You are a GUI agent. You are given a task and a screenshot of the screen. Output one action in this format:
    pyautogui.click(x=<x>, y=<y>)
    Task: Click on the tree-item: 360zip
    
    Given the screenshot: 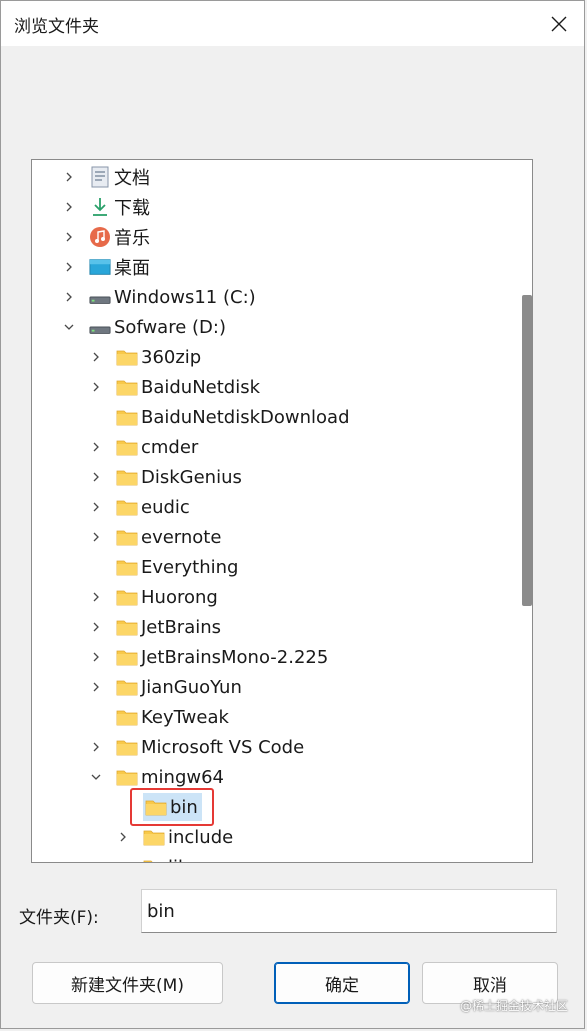 What is the action you would take?
    pyautogui.click(x=145, y=357)
    